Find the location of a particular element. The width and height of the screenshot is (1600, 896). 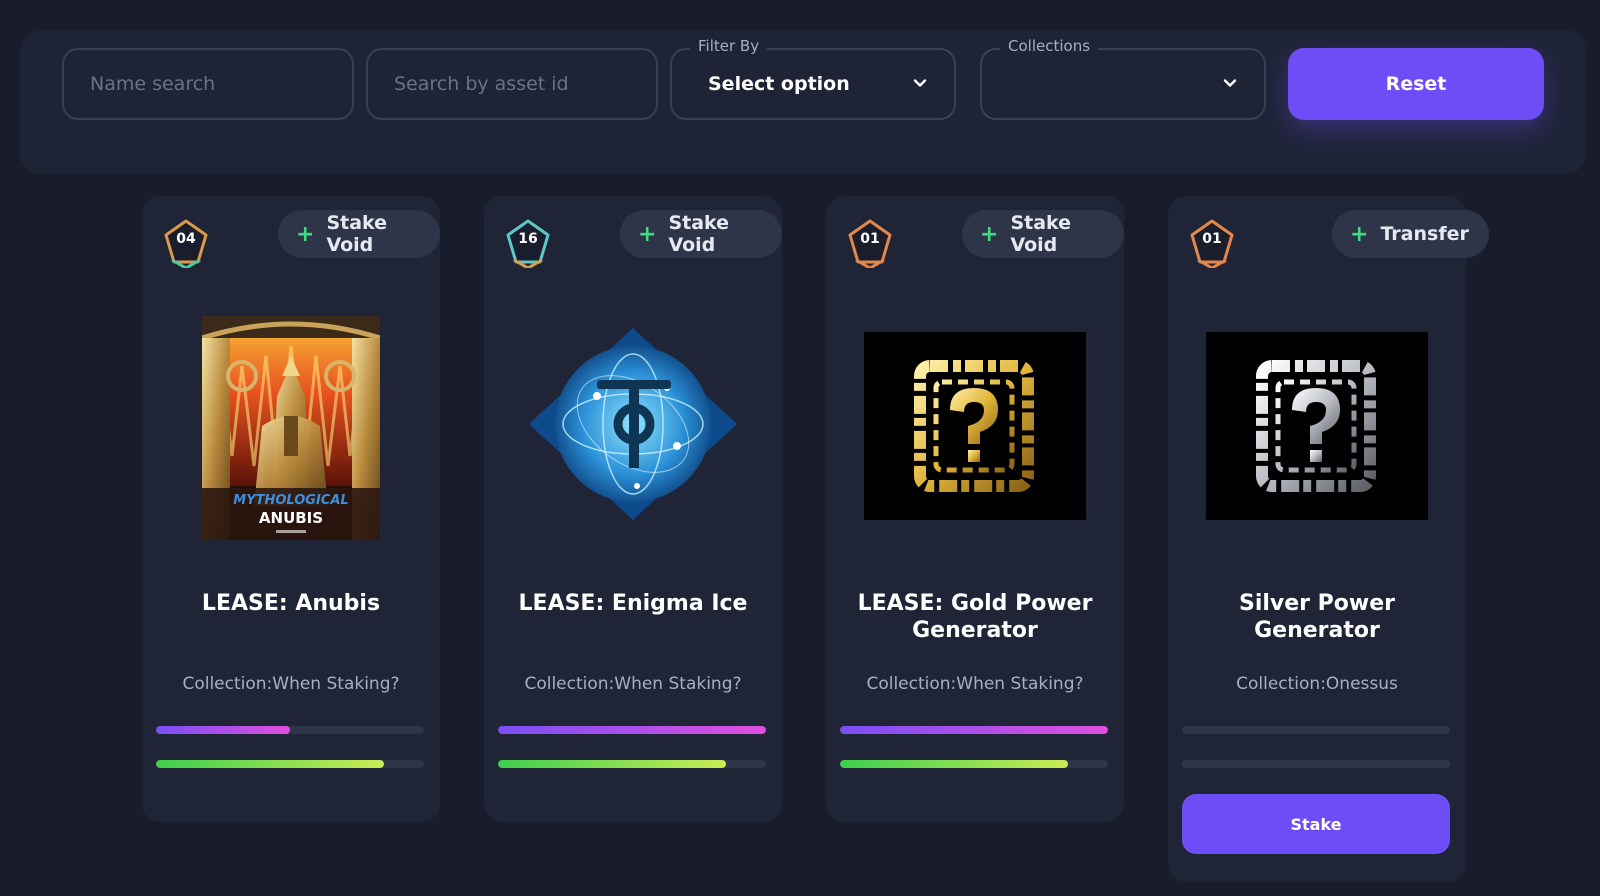

anubis-logo-text: MYTHOLOGICAL is located at coordinates (290, 500).